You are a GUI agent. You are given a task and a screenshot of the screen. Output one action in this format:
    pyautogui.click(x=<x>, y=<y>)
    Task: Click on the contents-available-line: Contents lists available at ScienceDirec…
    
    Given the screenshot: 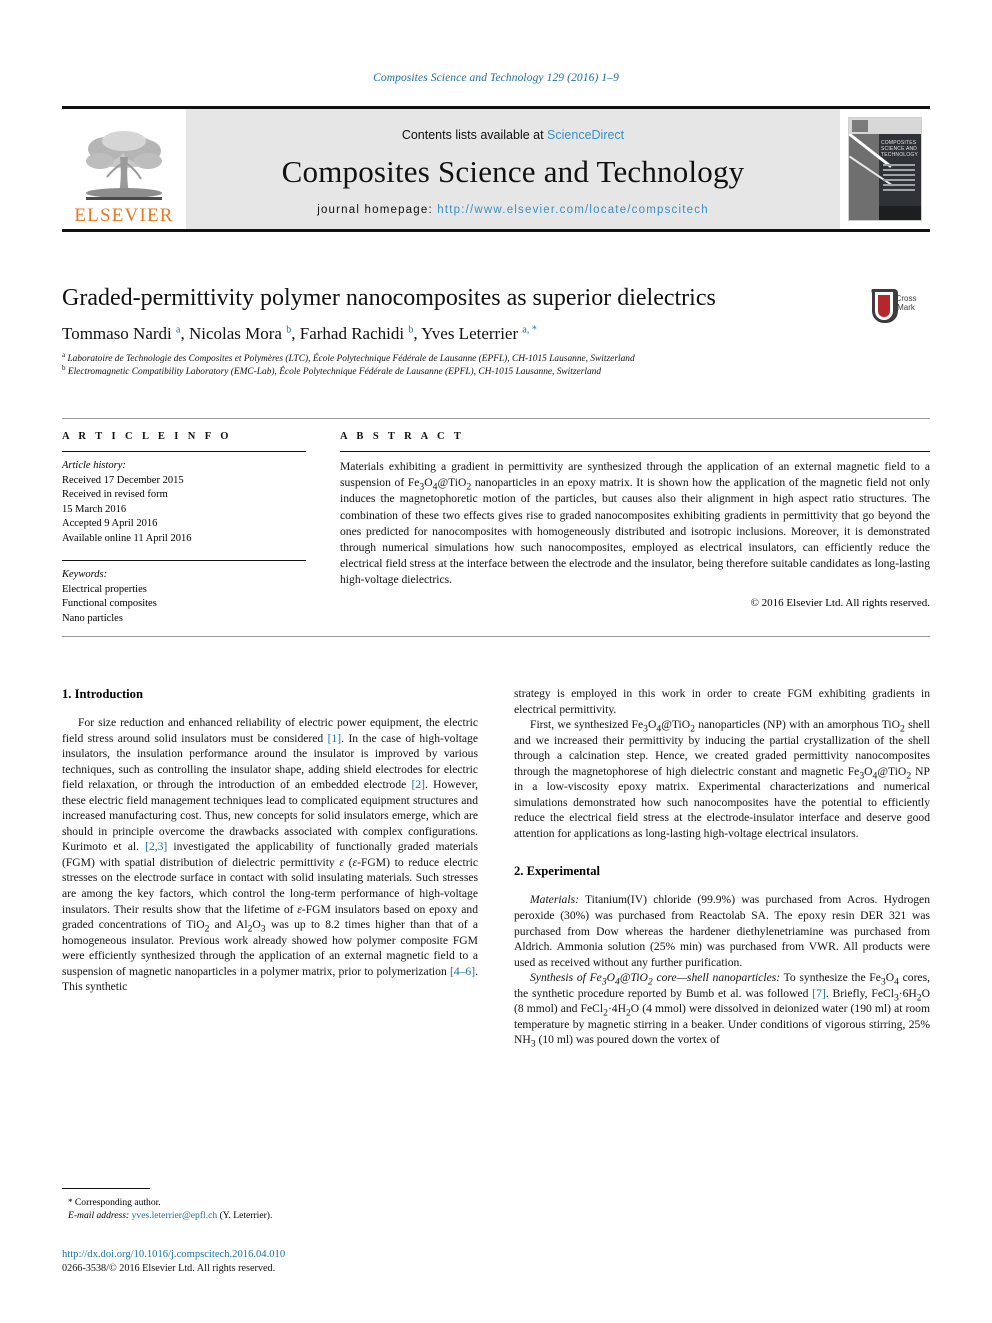 What is the action you would take?
    pyautogui.click(x=513, y=135)
    